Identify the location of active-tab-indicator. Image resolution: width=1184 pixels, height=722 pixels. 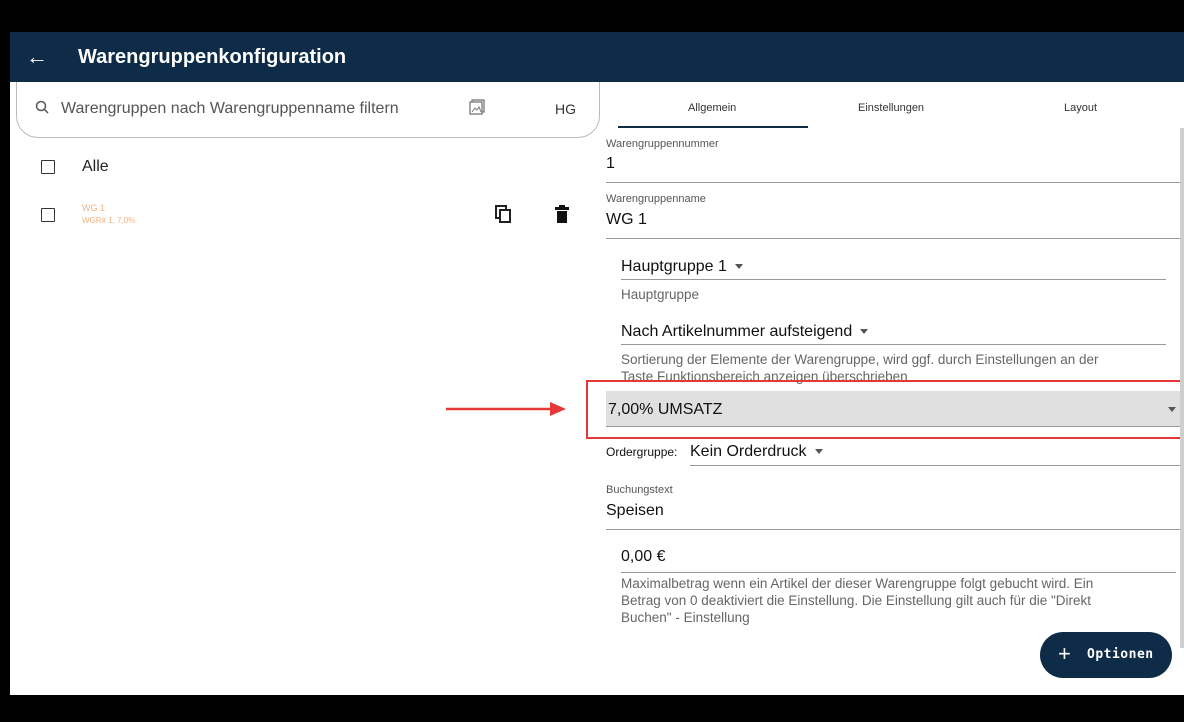
(713, 127).